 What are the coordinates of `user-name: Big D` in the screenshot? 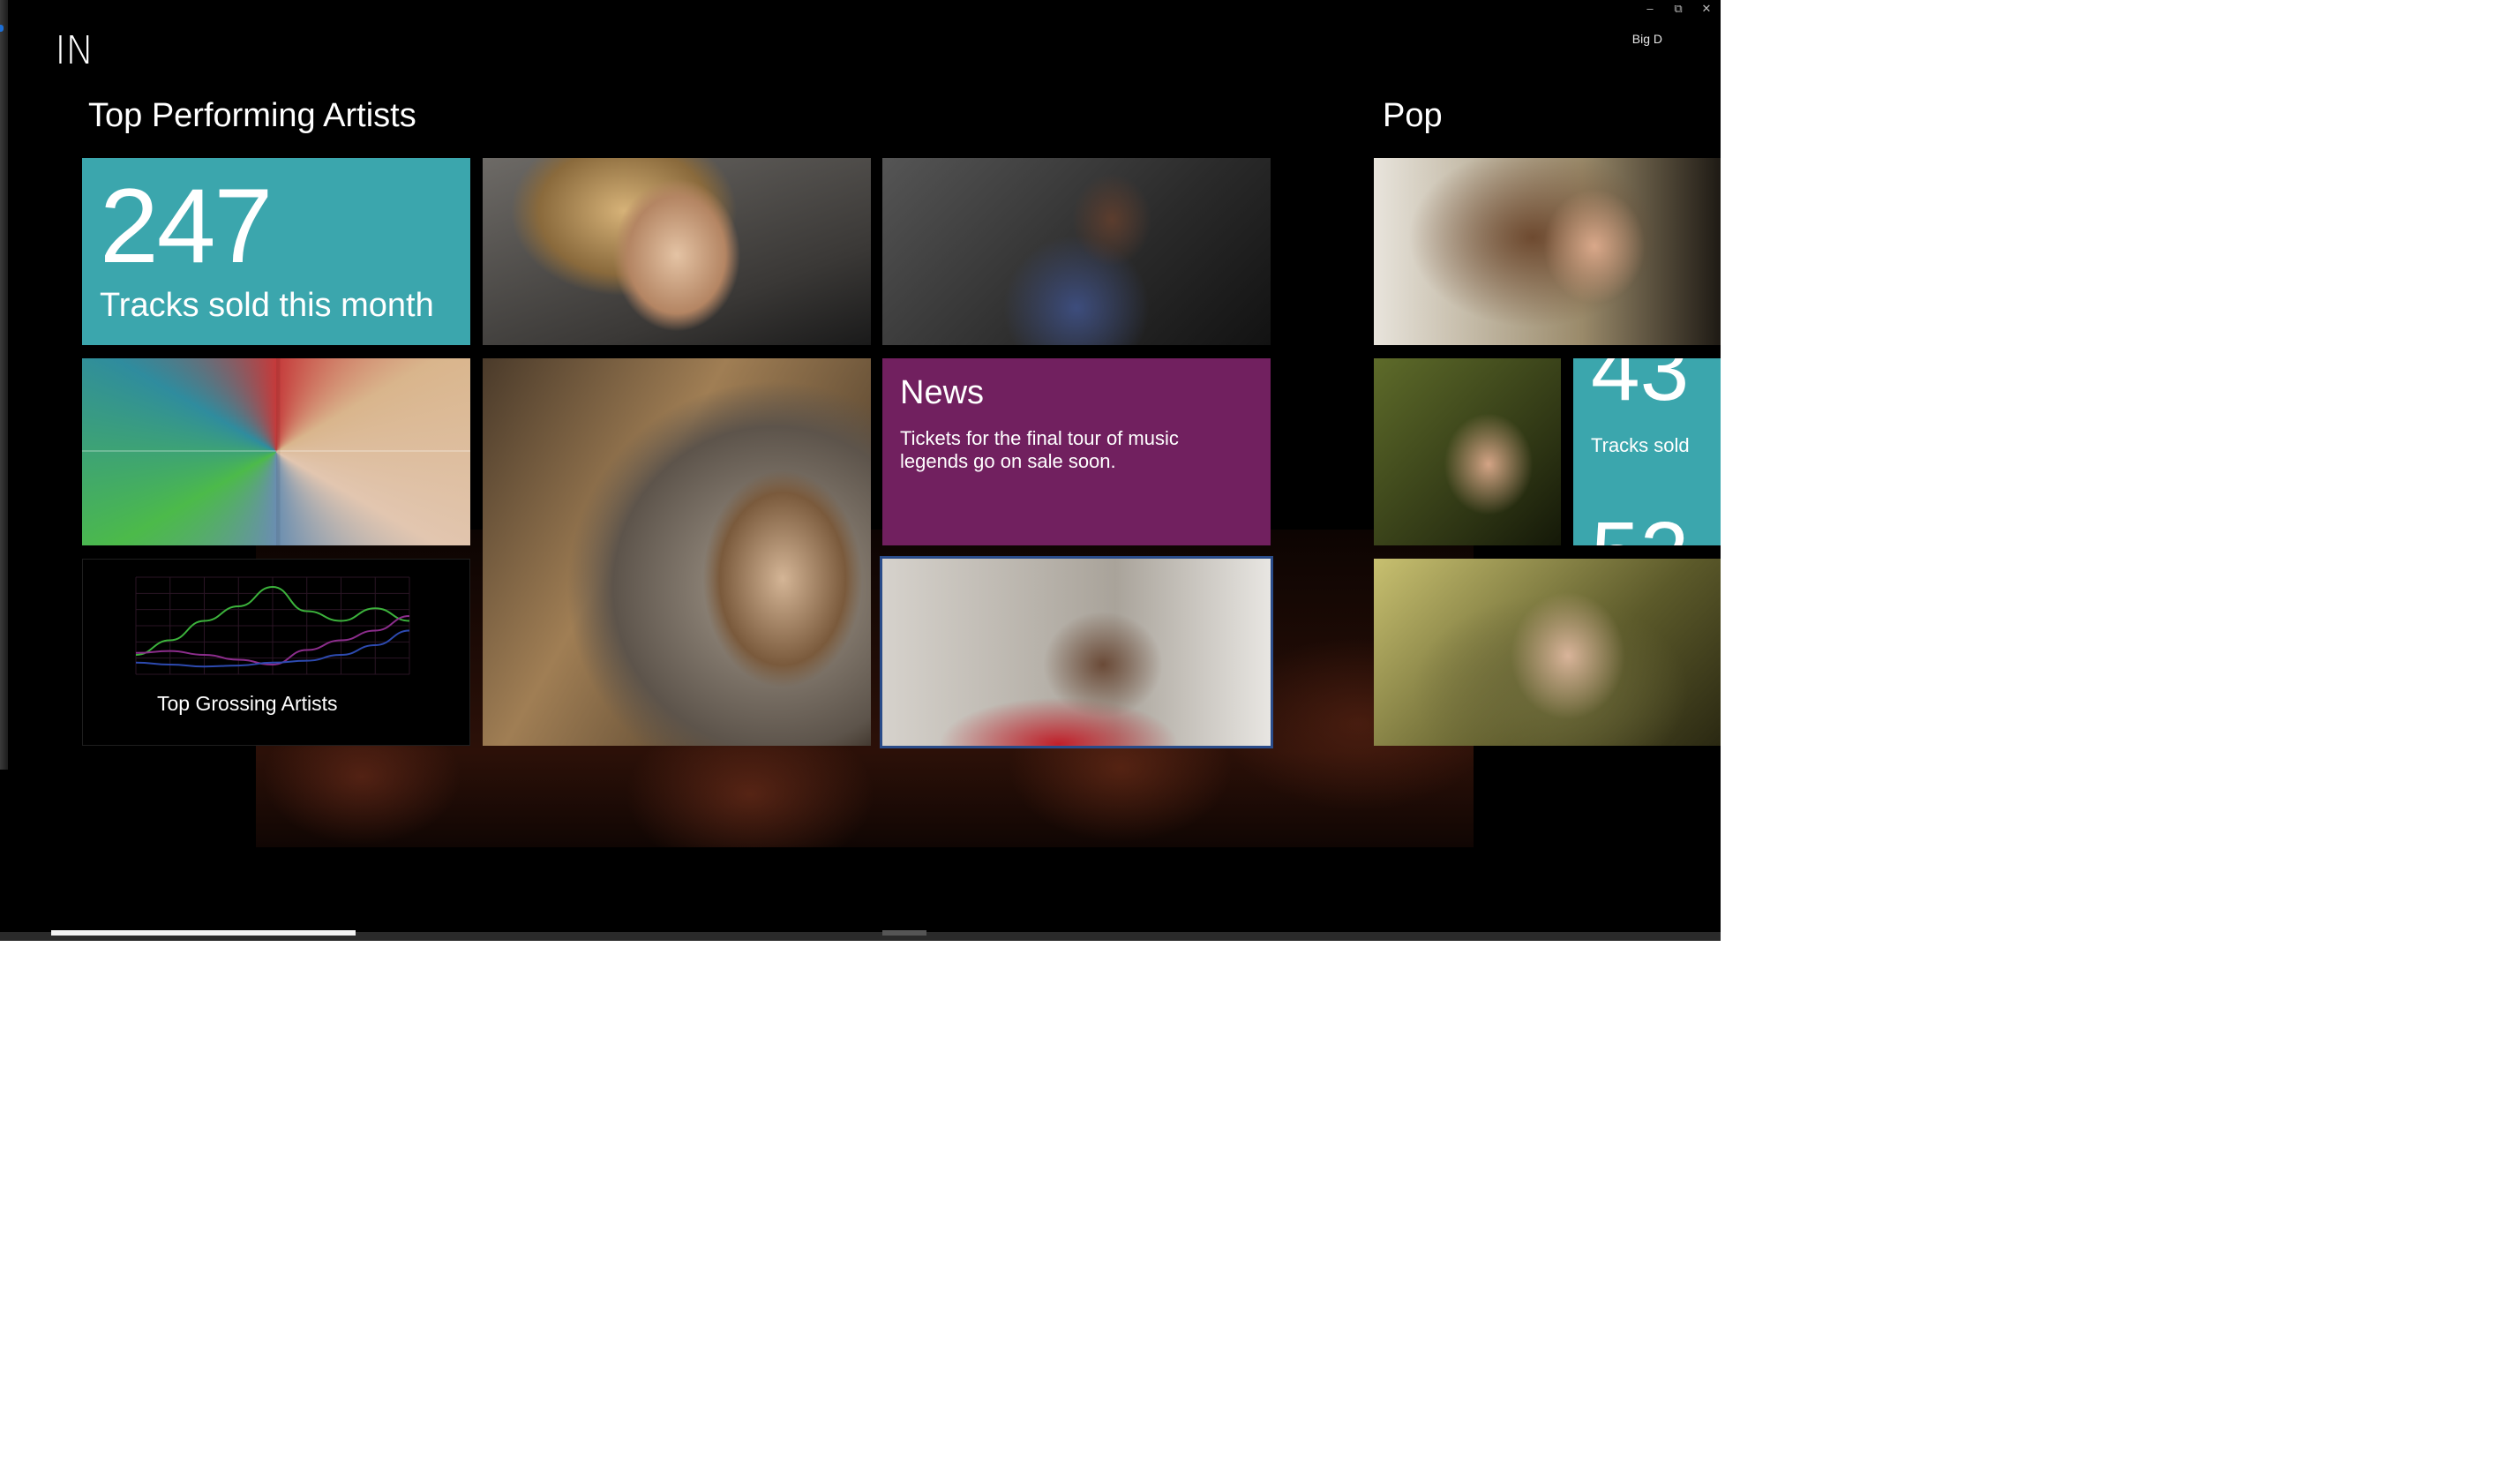 It's located at (1647, 39).